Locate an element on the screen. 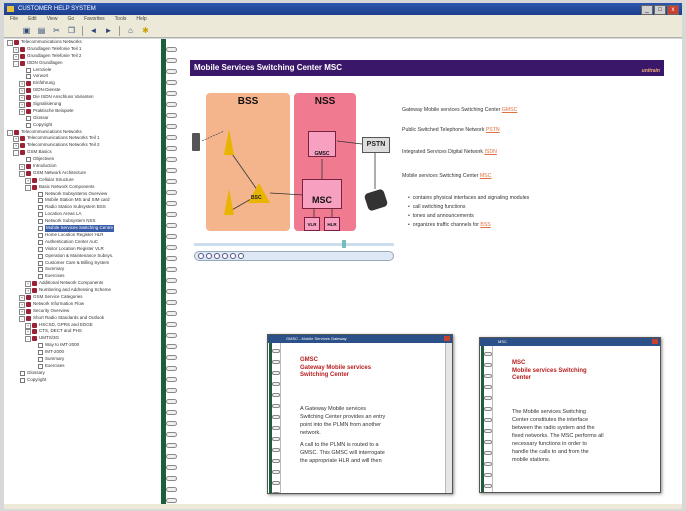 Image resolution: width=686 pixels, height=511 pixels. hlr-node: HLR is located at coordinates (332, 224).